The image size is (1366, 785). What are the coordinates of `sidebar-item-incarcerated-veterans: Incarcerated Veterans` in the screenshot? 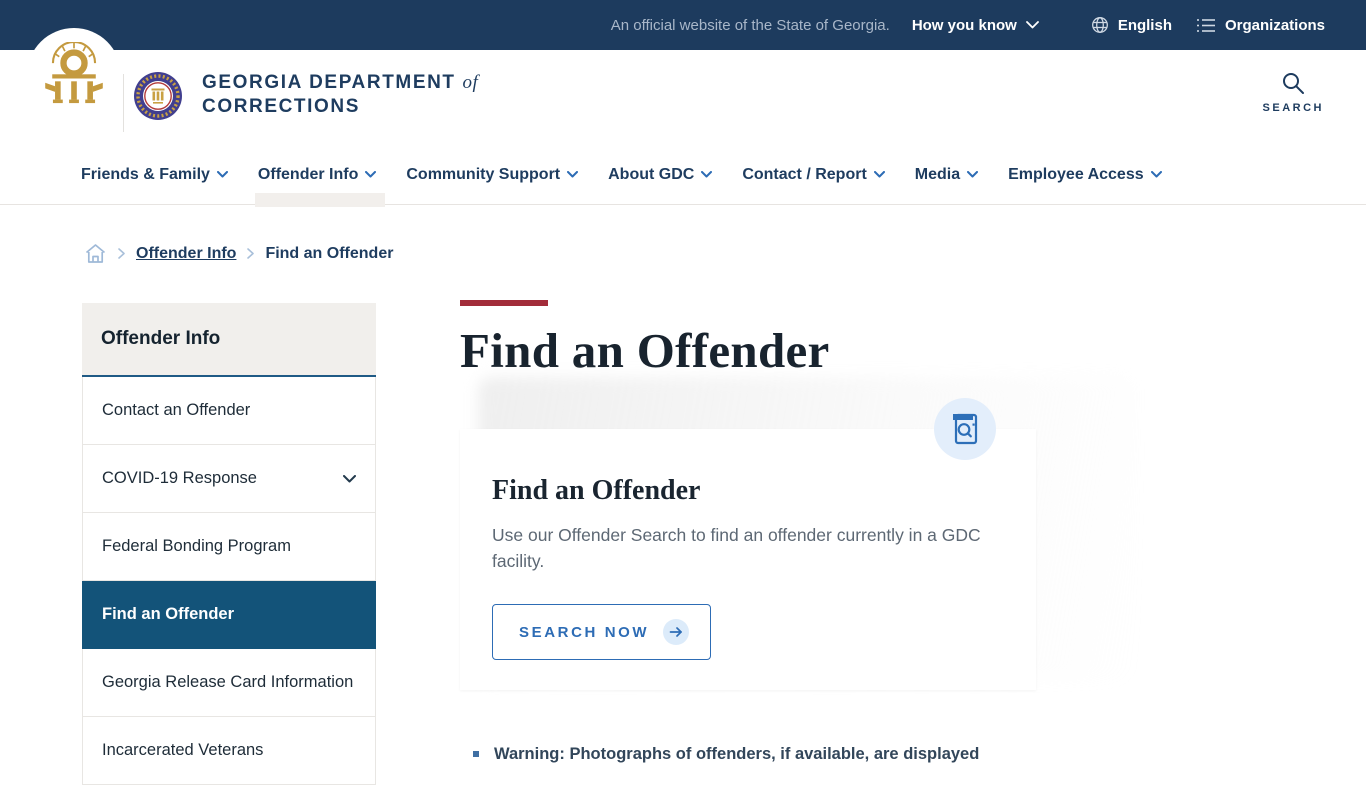 It's located at (229, 751).